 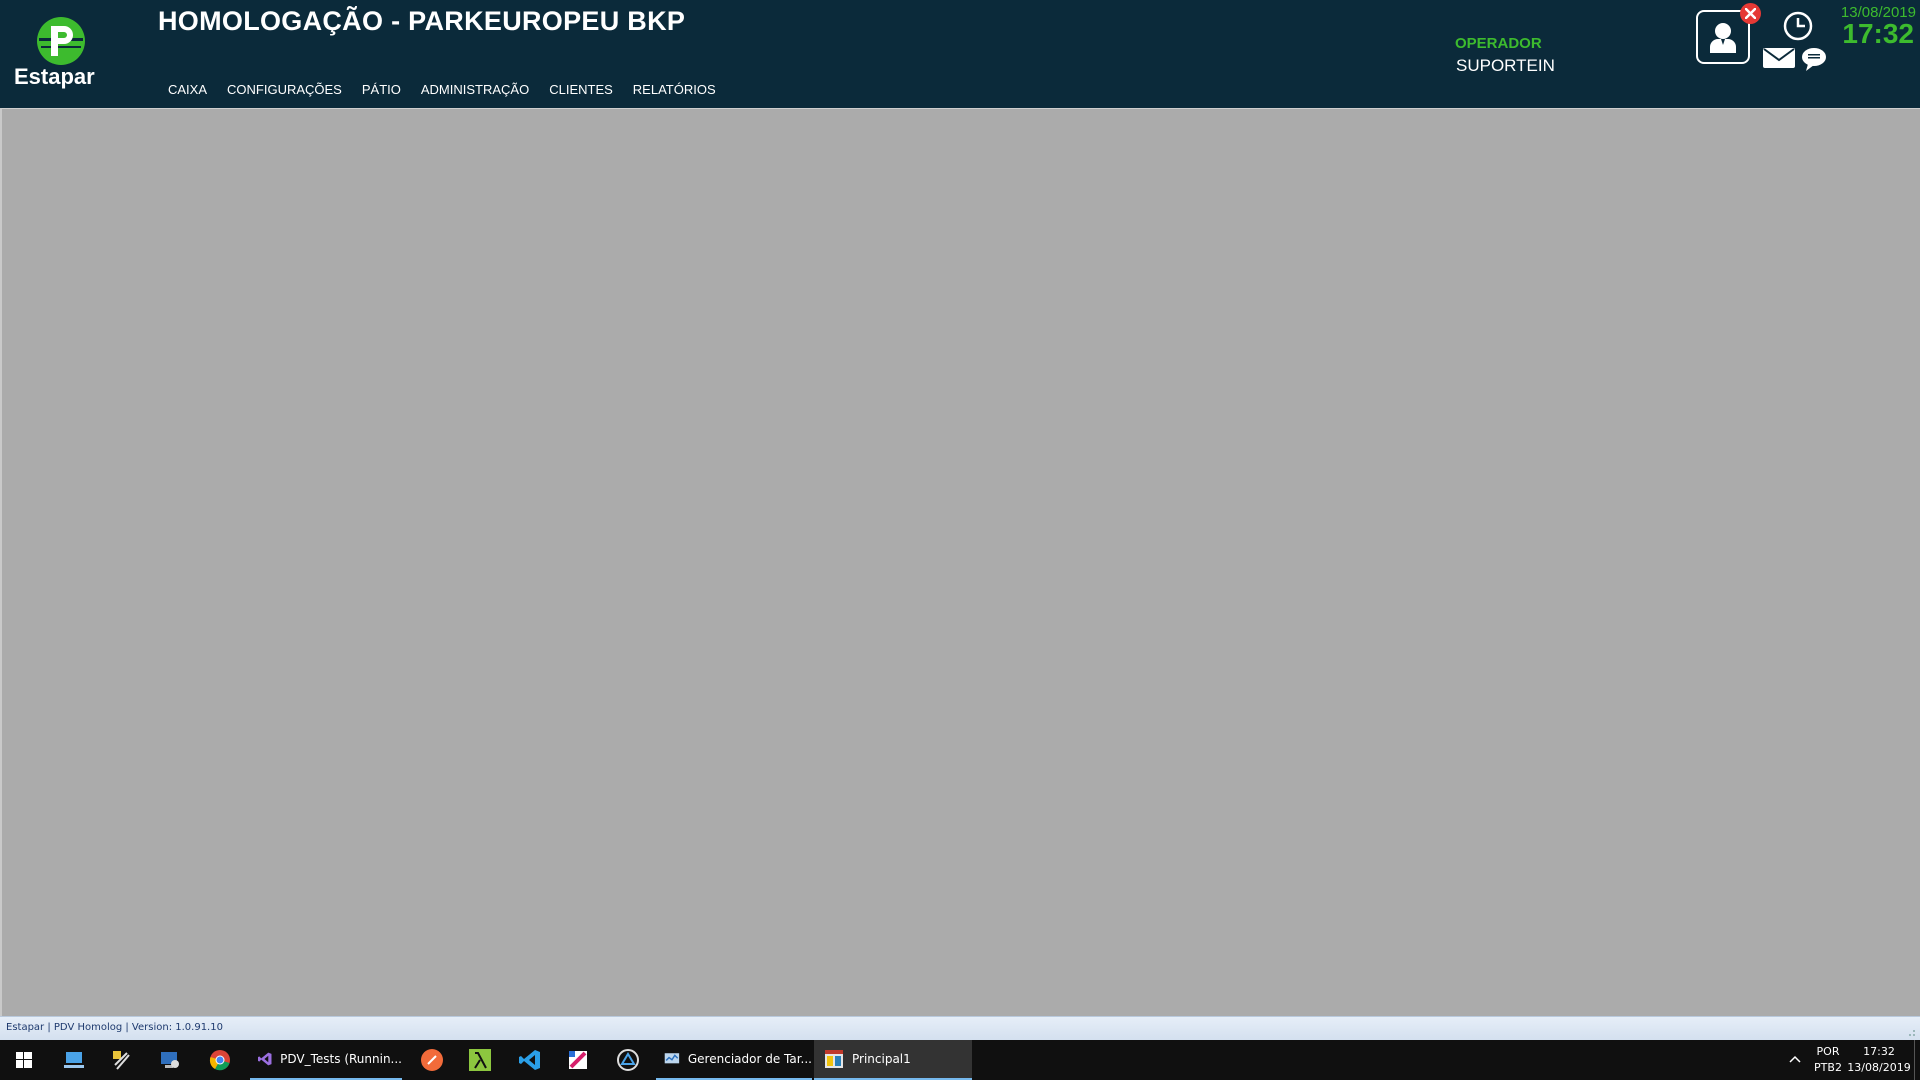 What do you see at coordinates (1879, 1067) in the screenshot?
I see `system-clock-date: 13/08/2019` at bounding box center [1879, 1067].